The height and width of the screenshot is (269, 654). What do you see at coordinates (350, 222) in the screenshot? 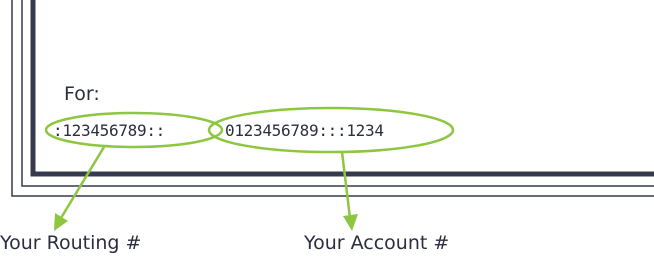
I see `account-arrow-head` at bounding box center [350, 222].